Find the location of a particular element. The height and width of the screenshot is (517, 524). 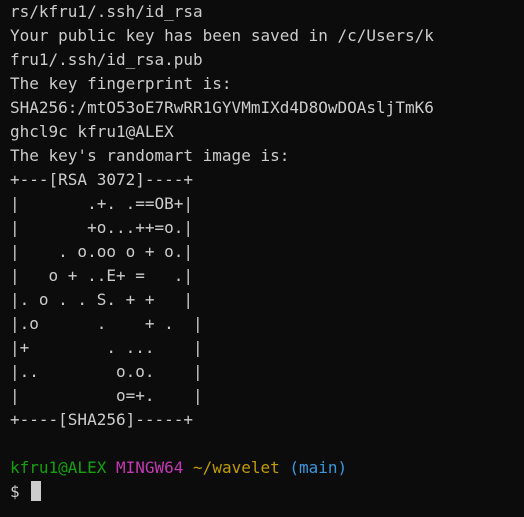

prompt-system: MINGW64 is located at coordinates (149, 467).